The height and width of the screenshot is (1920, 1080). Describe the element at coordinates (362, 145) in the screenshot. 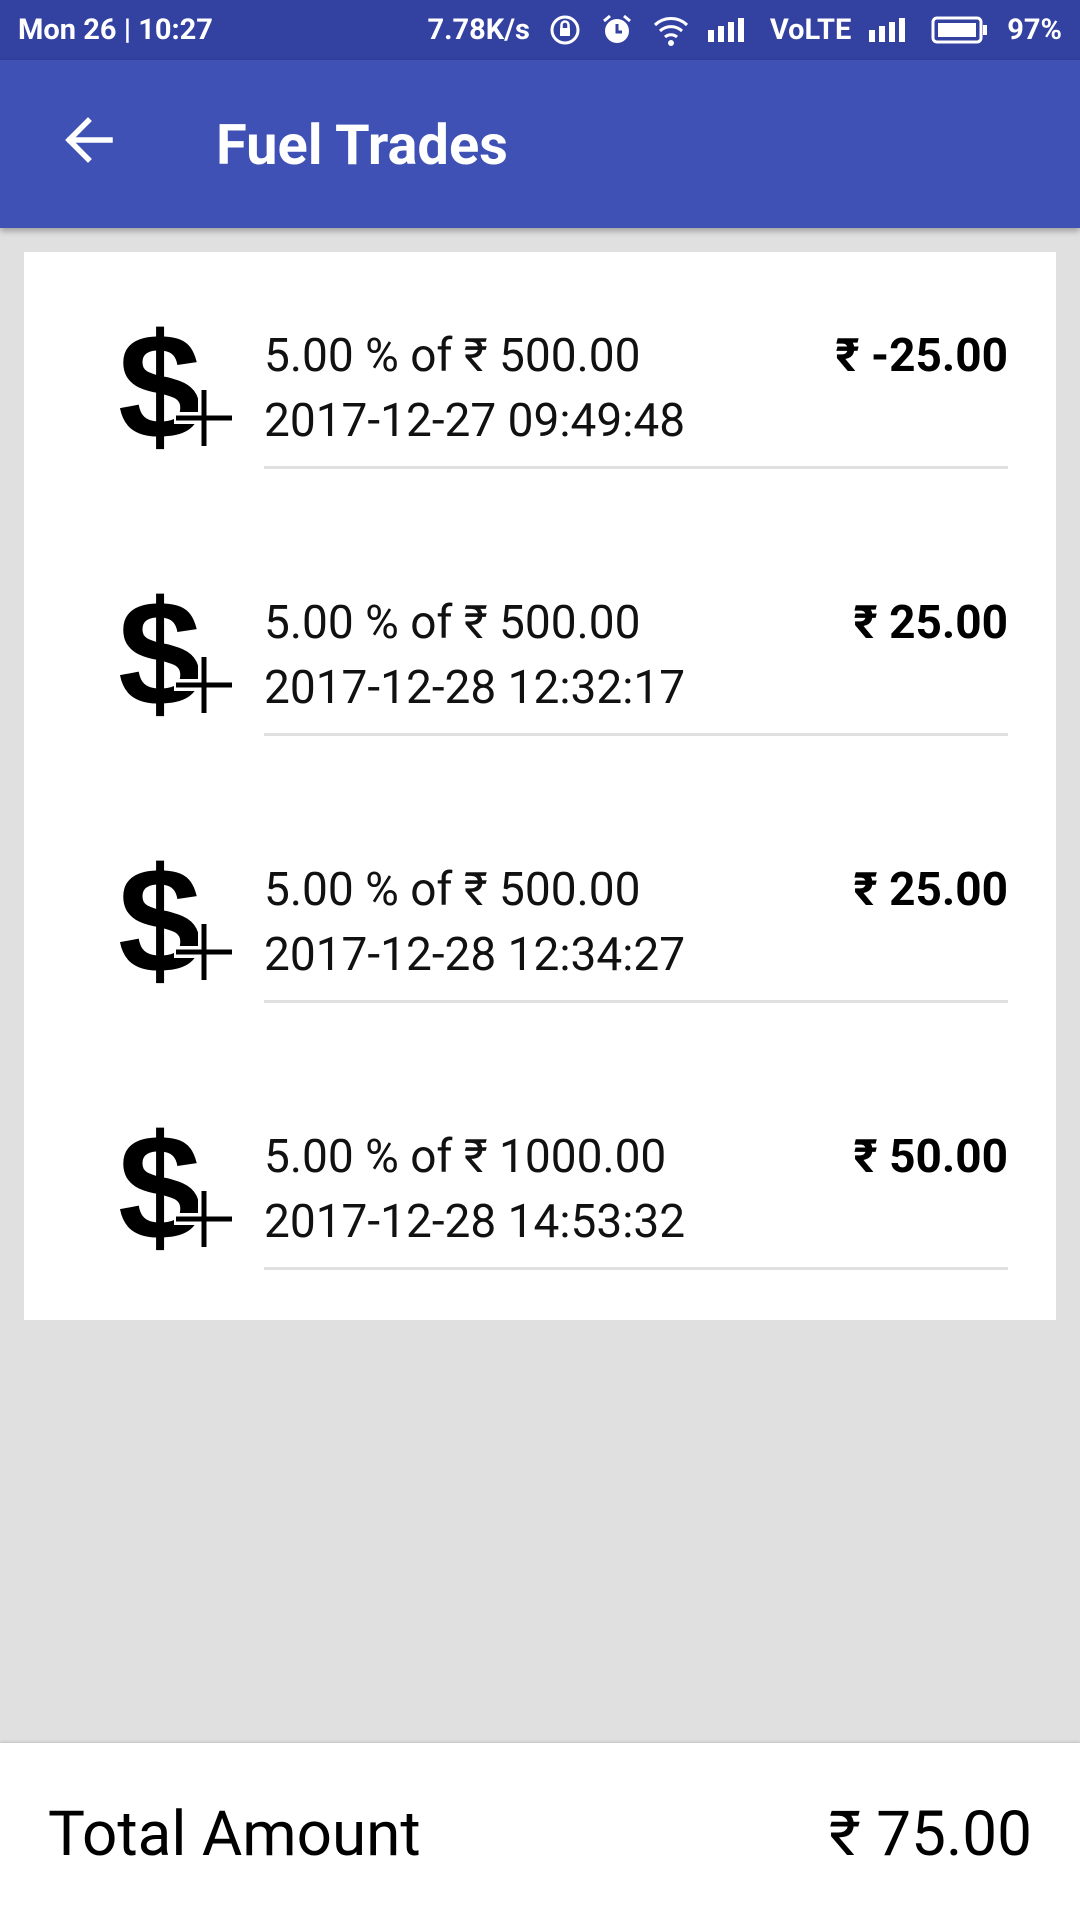

I see `page-title: Fuel Trades` at that location.